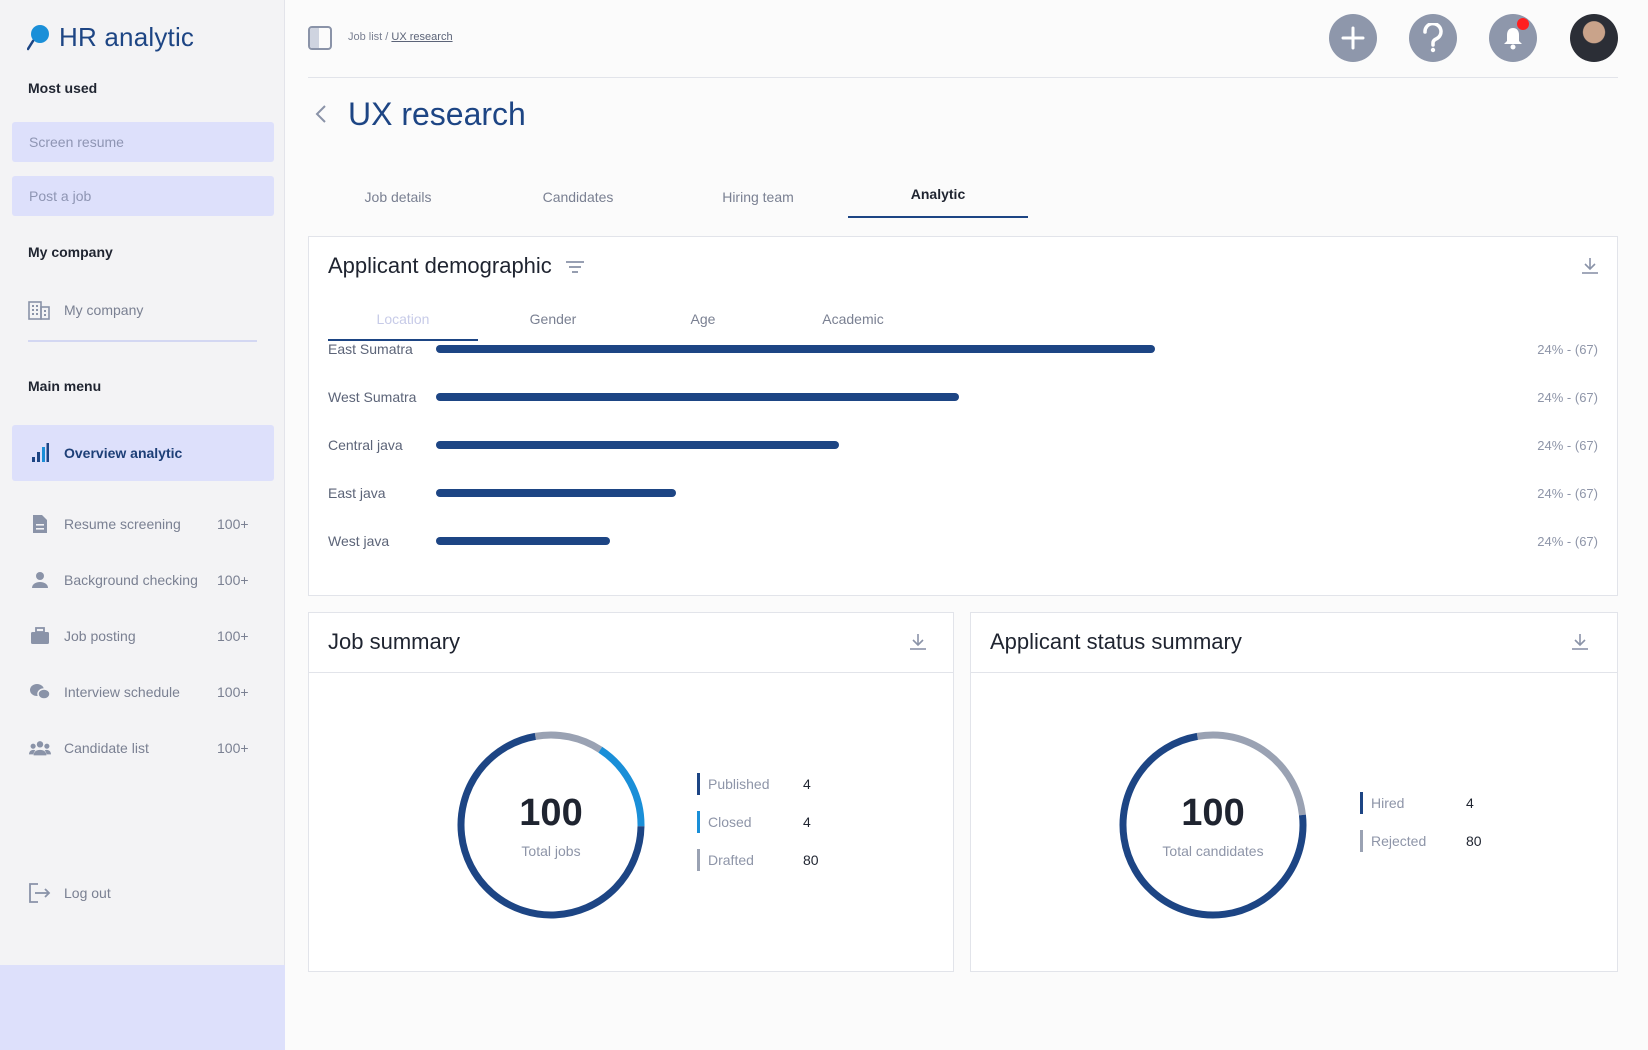  Describe the element at coordinates (143, 142) in the screenshot. I see `screen-resume-button: Screen resume` at that location.